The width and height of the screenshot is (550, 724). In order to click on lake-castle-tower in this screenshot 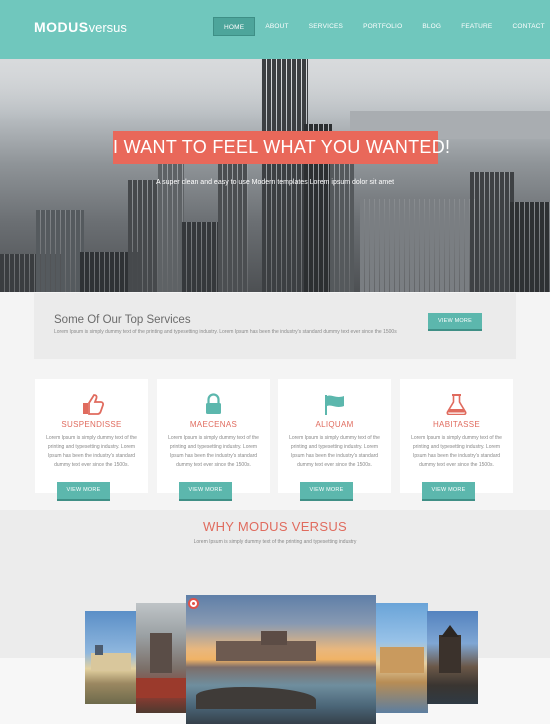, I will do `click(450, 654)`.